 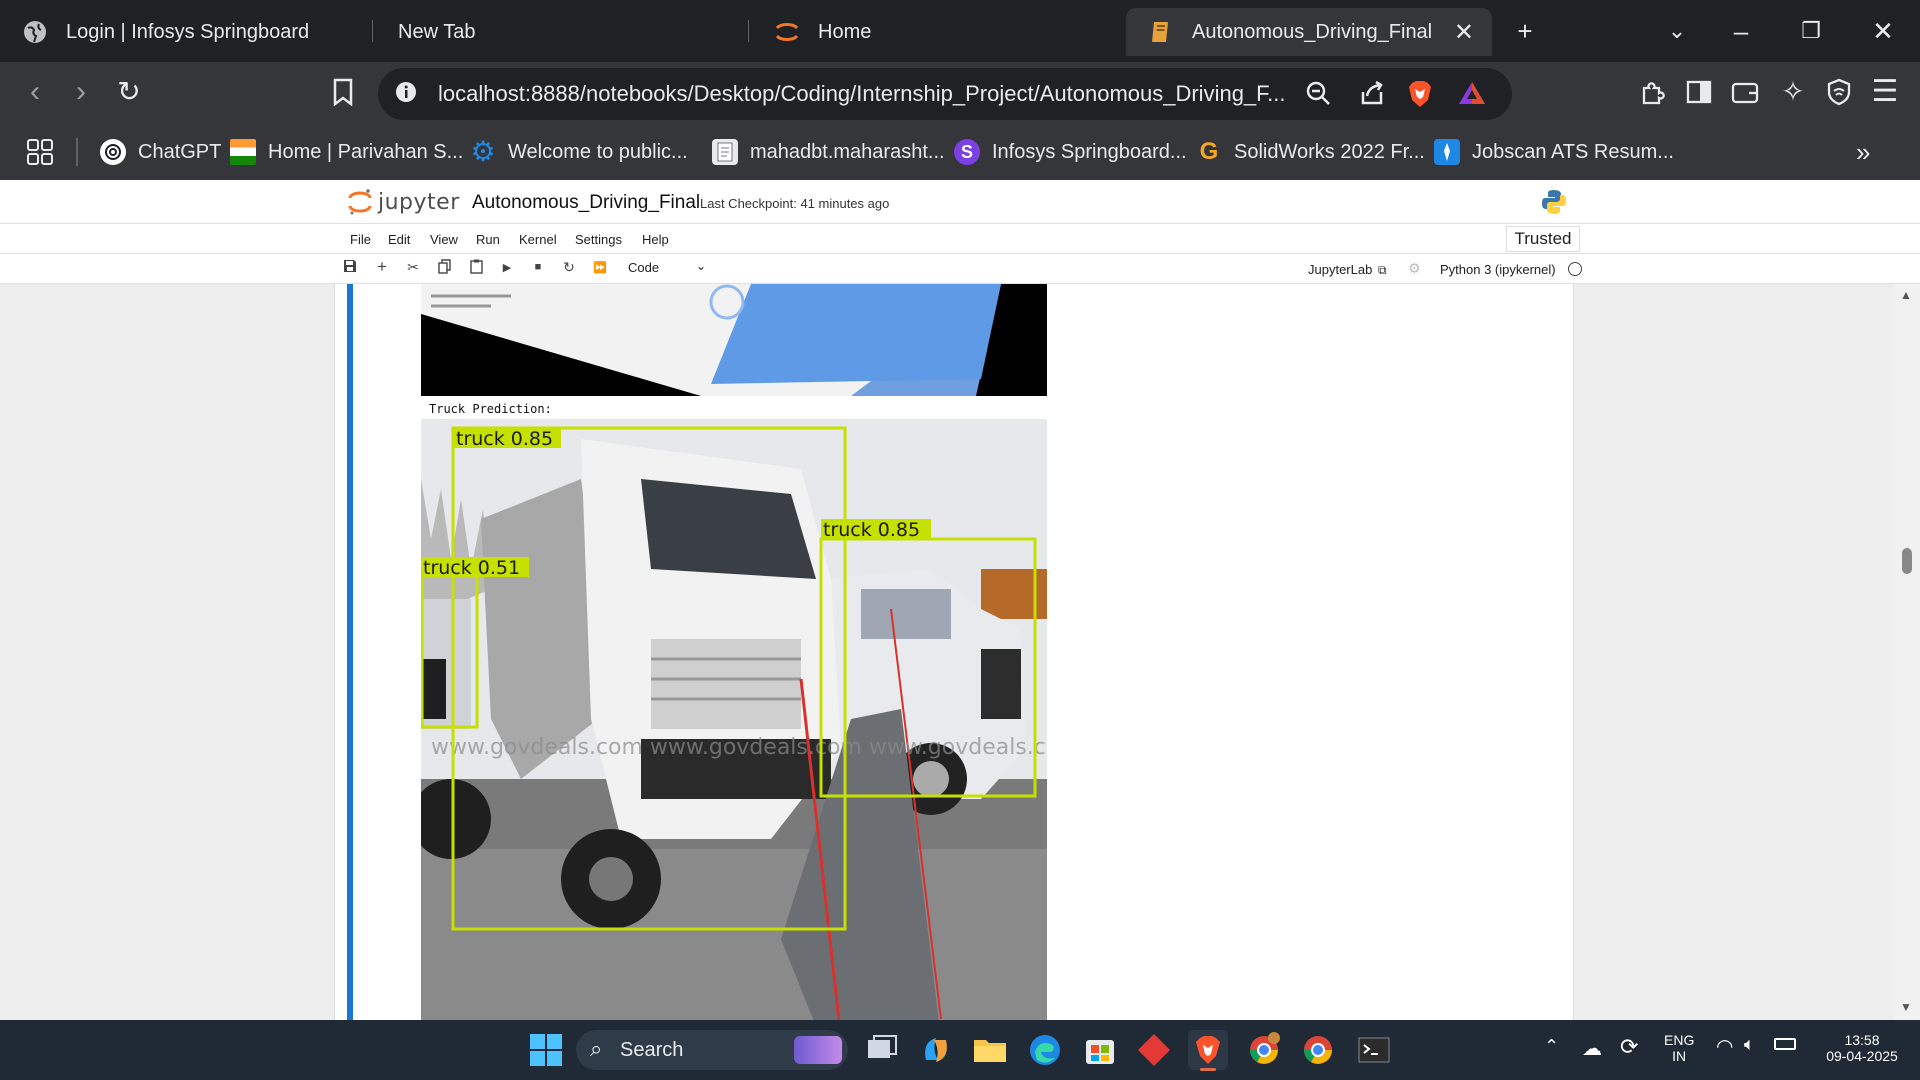 What do you see at coordinates (129, 93) in the screenshot?
I see `reload-icon: ↻` at bounding box center [129, 93].